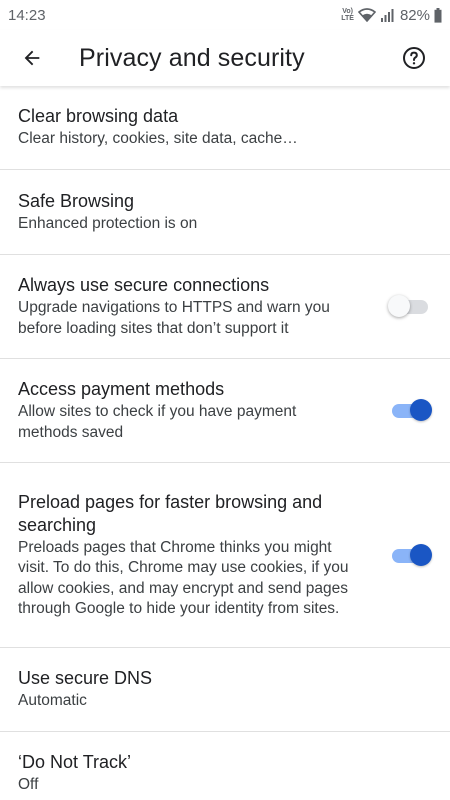 This screenshot has height=800, width=450. I want to click on volte-indicator: Vo) LTE, so click(347, 15).